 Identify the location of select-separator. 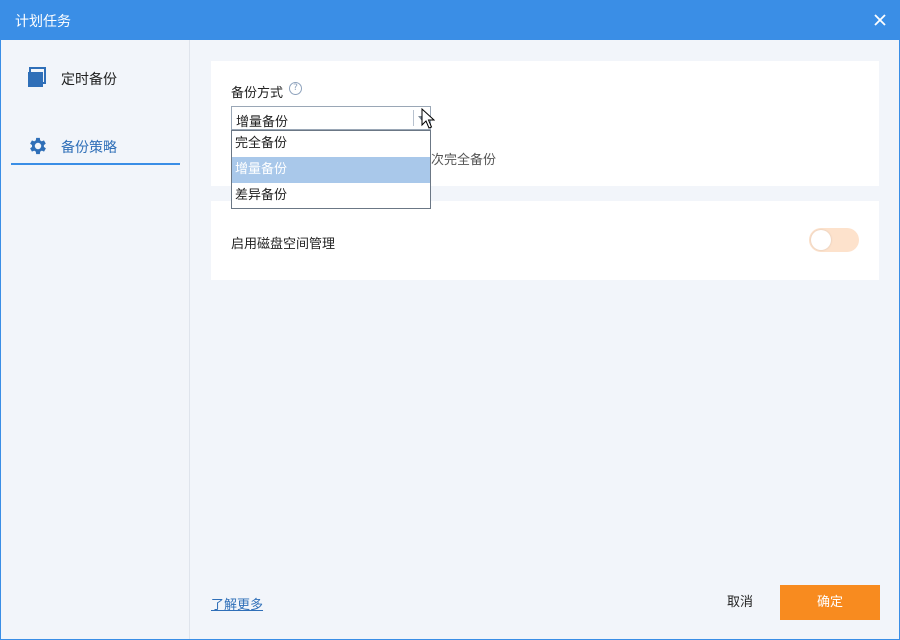
(413, 118).